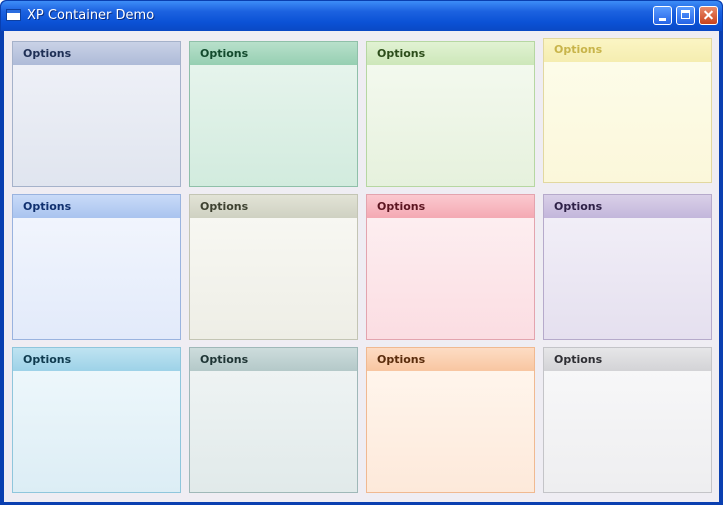  What do you see at coordinates (662, 19) in the screenshot?
I see `minimize-icon` at bounding box center [662, 19].